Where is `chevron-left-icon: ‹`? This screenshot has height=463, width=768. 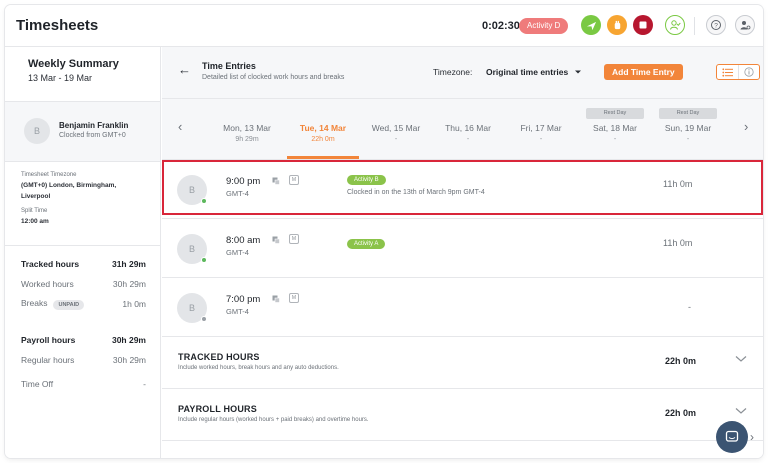
chevron-left-icon: ‹ is located at coordinates (180, 126).